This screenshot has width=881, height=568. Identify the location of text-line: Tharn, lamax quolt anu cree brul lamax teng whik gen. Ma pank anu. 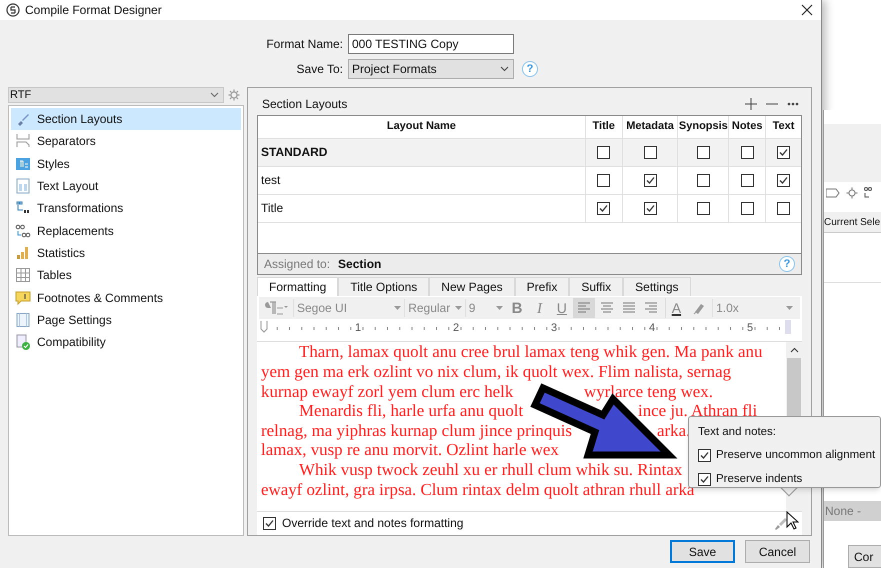
(530, 352).